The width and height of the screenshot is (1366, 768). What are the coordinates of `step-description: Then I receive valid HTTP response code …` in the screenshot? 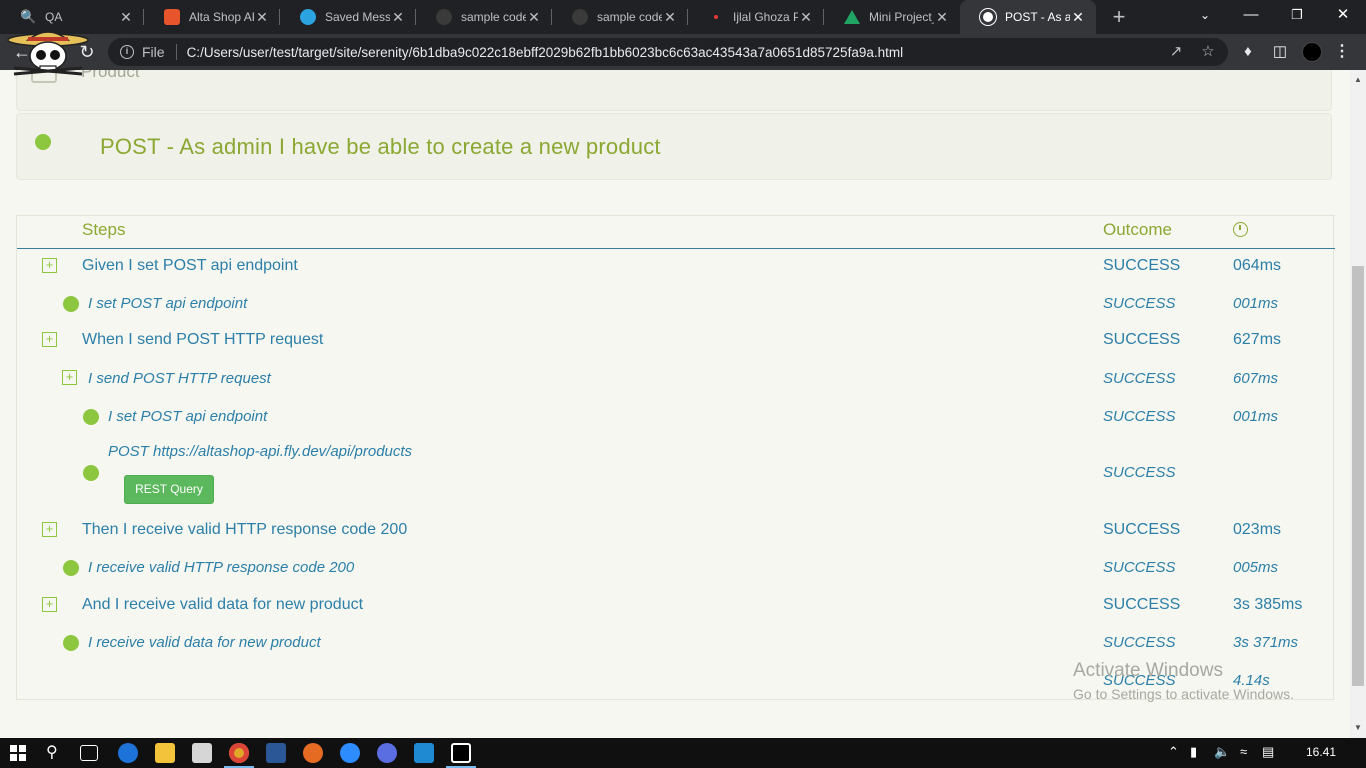 It's located at (245, 529).